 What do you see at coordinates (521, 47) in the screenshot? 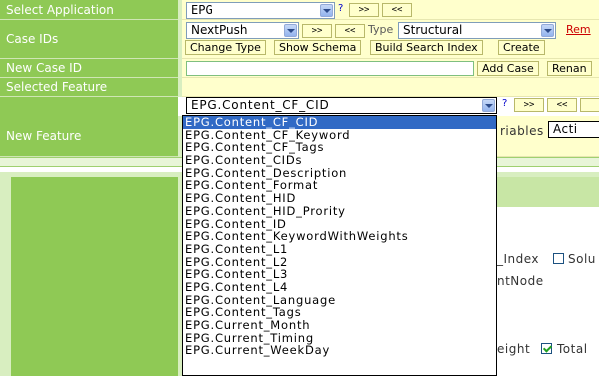
I see `create-button: Create` at bounding box center [521, 47].